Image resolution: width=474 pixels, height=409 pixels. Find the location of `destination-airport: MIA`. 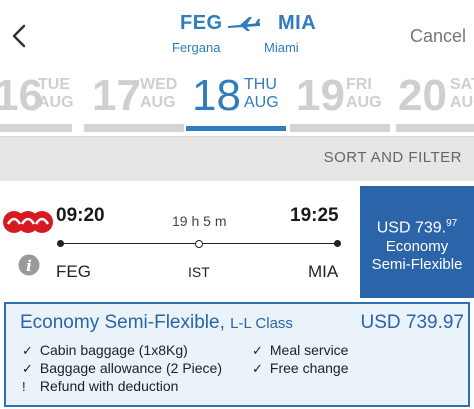

destination-airport: MIA is located at coordinates (323, 271).